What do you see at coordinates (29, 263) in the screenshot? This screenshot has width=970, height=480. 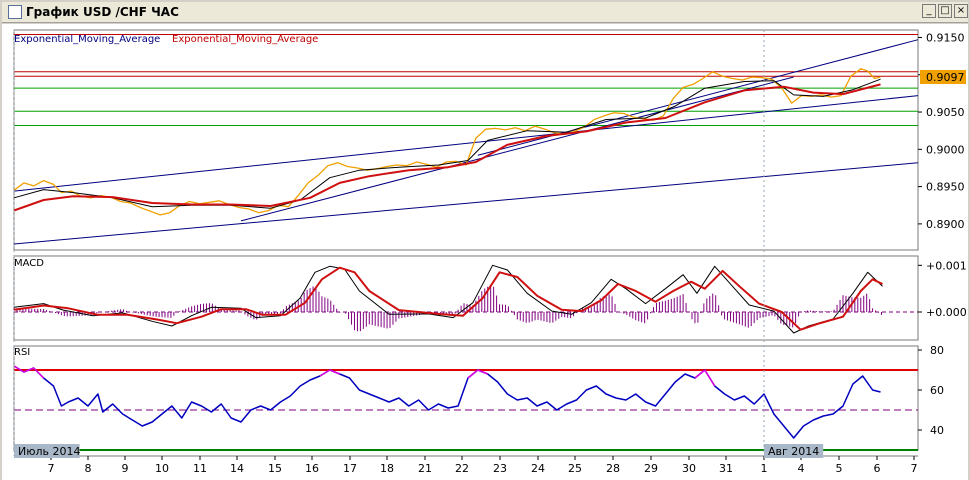 I see `macd-label: MACD` at bounding box center [29, 263].